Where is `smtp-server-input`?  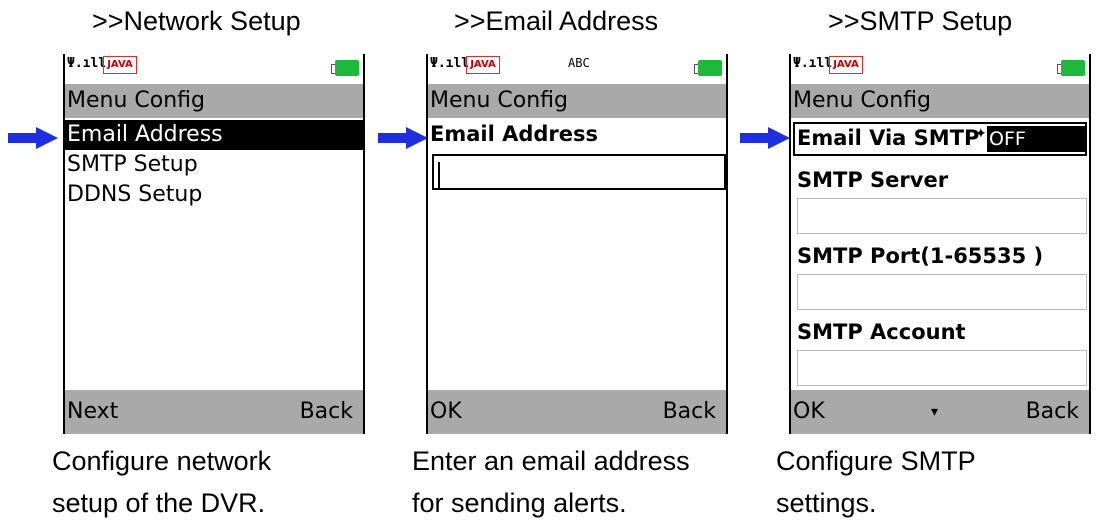 smtp-server-input is located at coordinates (942, 216).